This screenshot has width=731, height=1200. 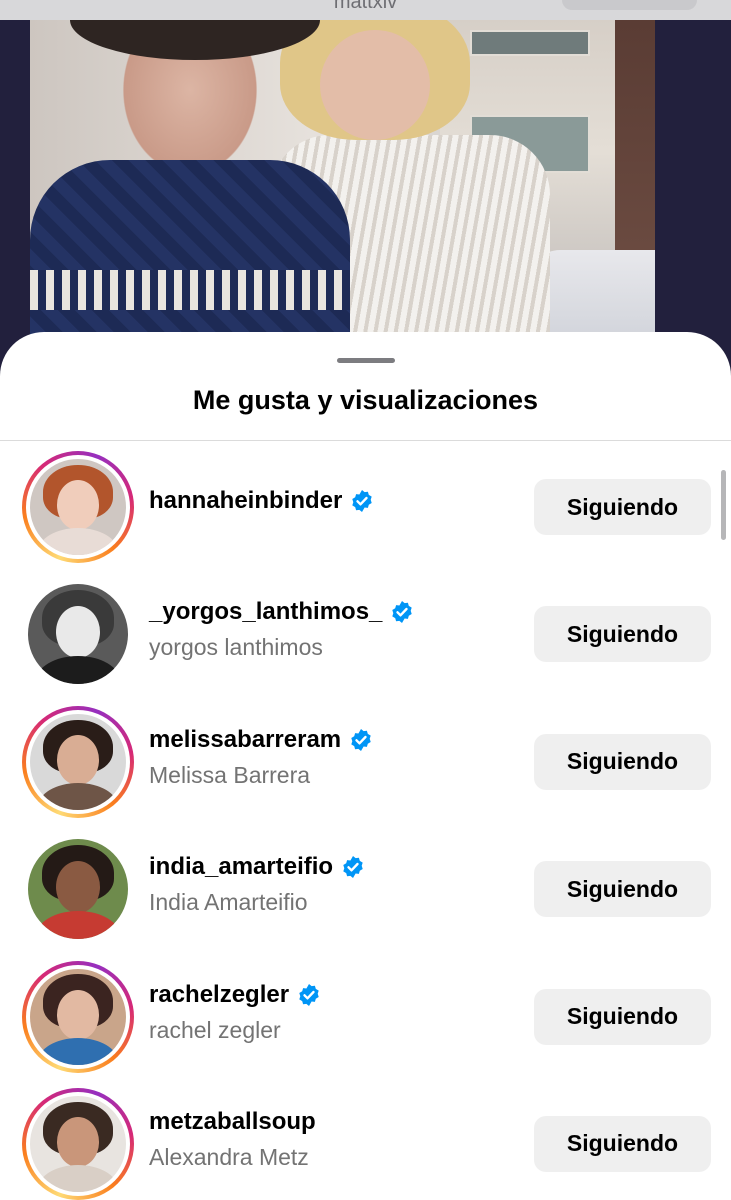 What do you see at coordinates (365, 10) in the screenshot?
I see `post-header: mattxiv` at bounding box center [365, 10].